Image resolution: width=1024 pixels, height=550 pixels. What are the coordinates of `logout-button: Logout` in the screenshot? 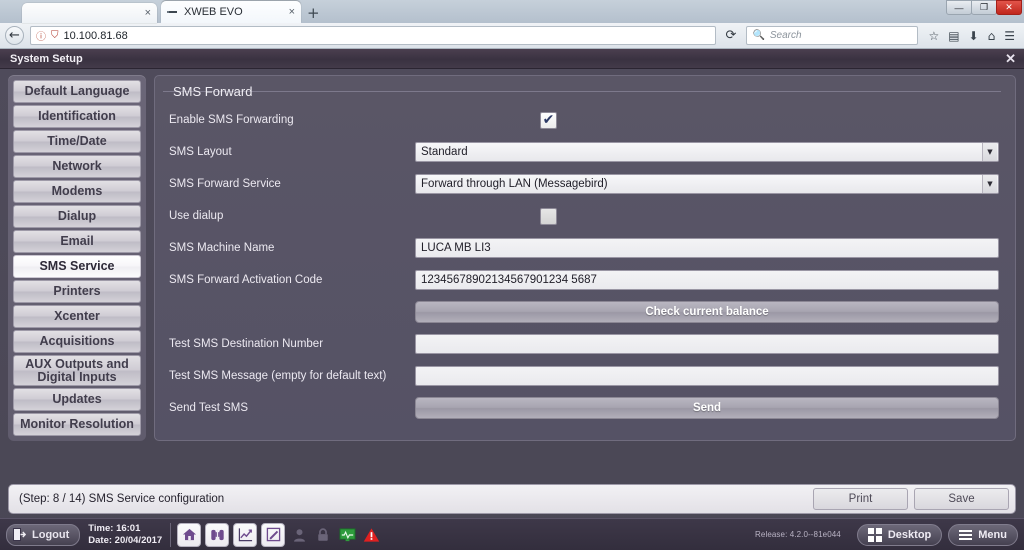 It's located at (43, 534).